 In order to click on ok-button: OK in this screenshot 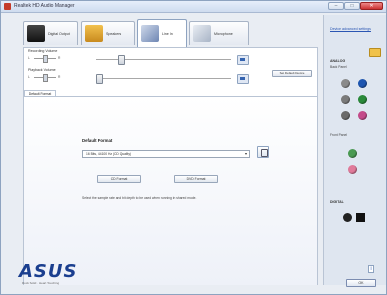, I will do `click(361, 283)`.